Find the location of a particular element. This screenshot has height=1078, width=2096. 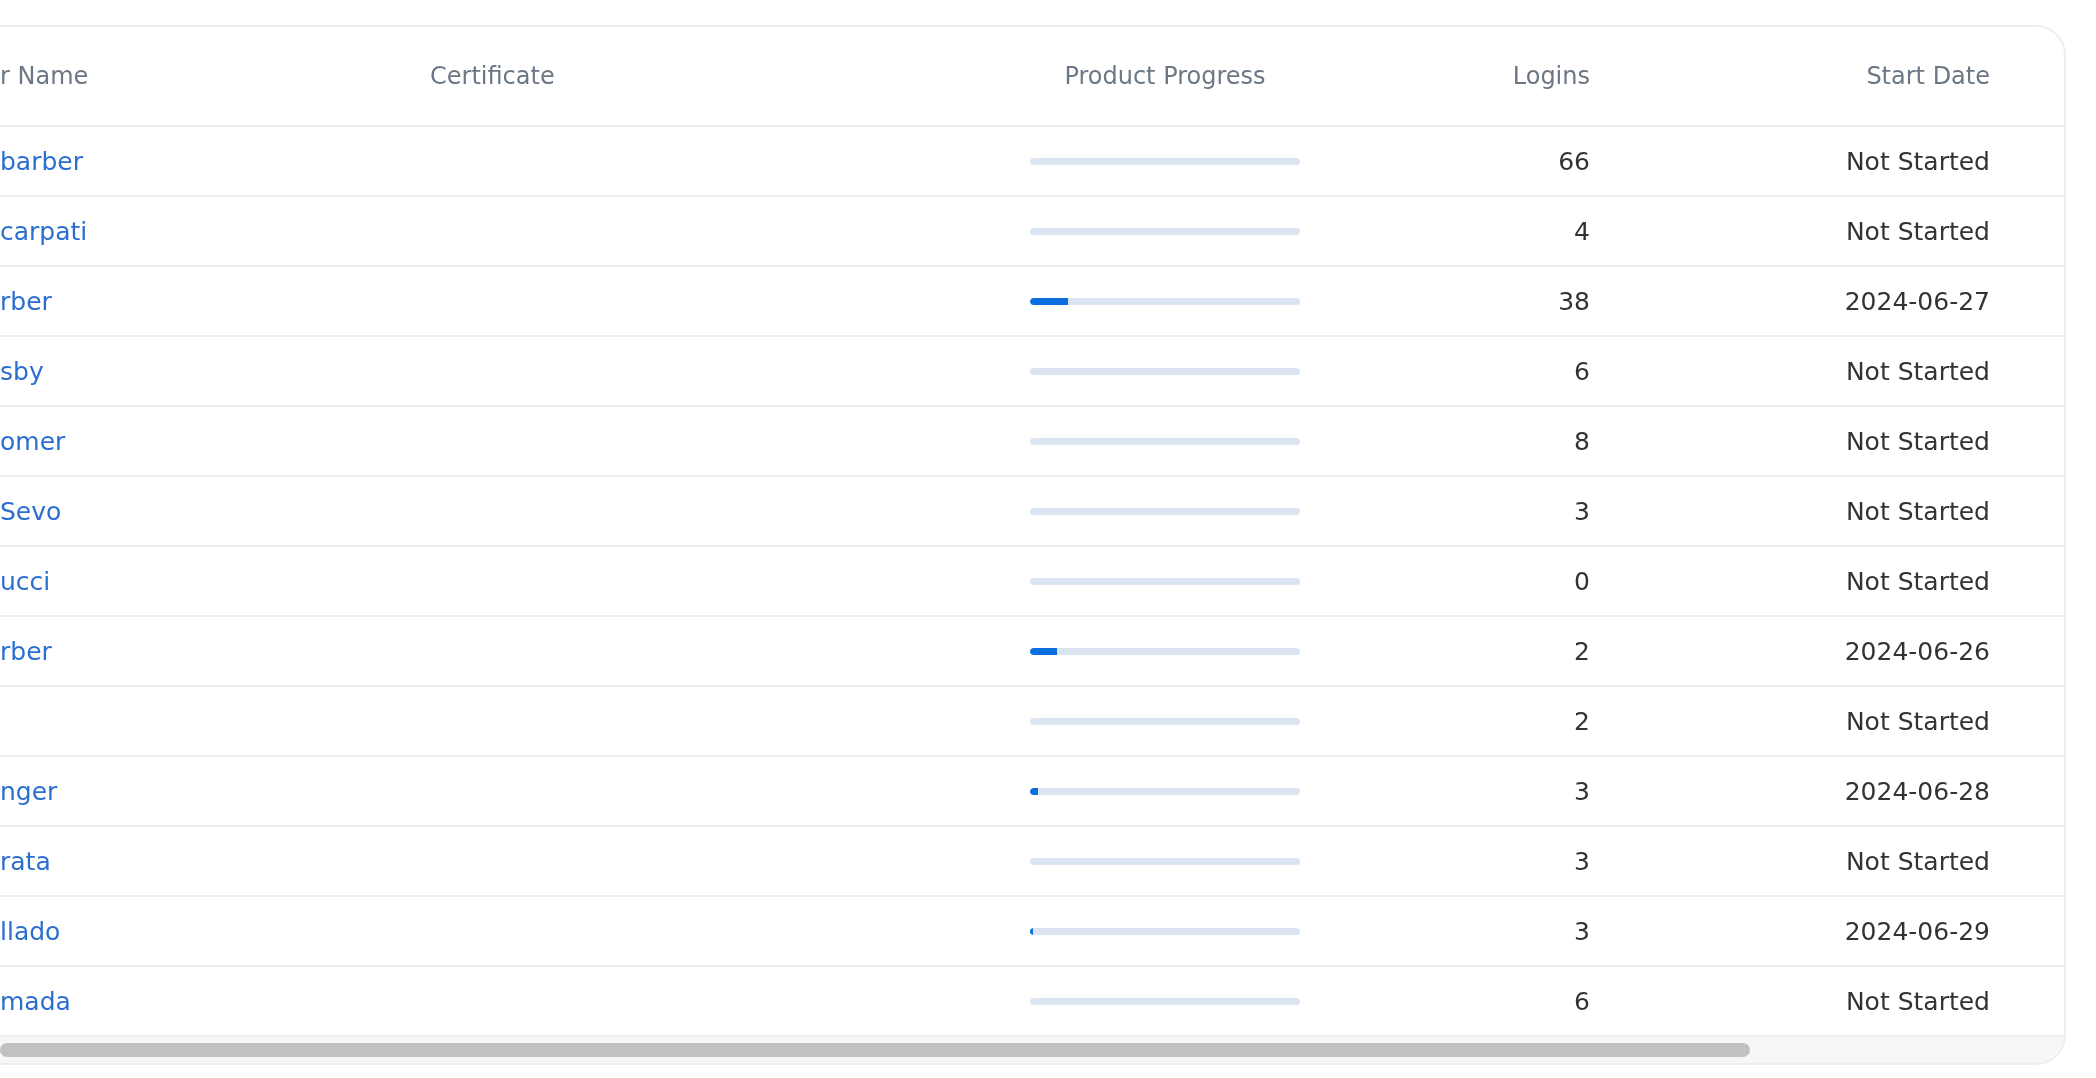

user-name-link: llado is located at coordinates (30, 931).